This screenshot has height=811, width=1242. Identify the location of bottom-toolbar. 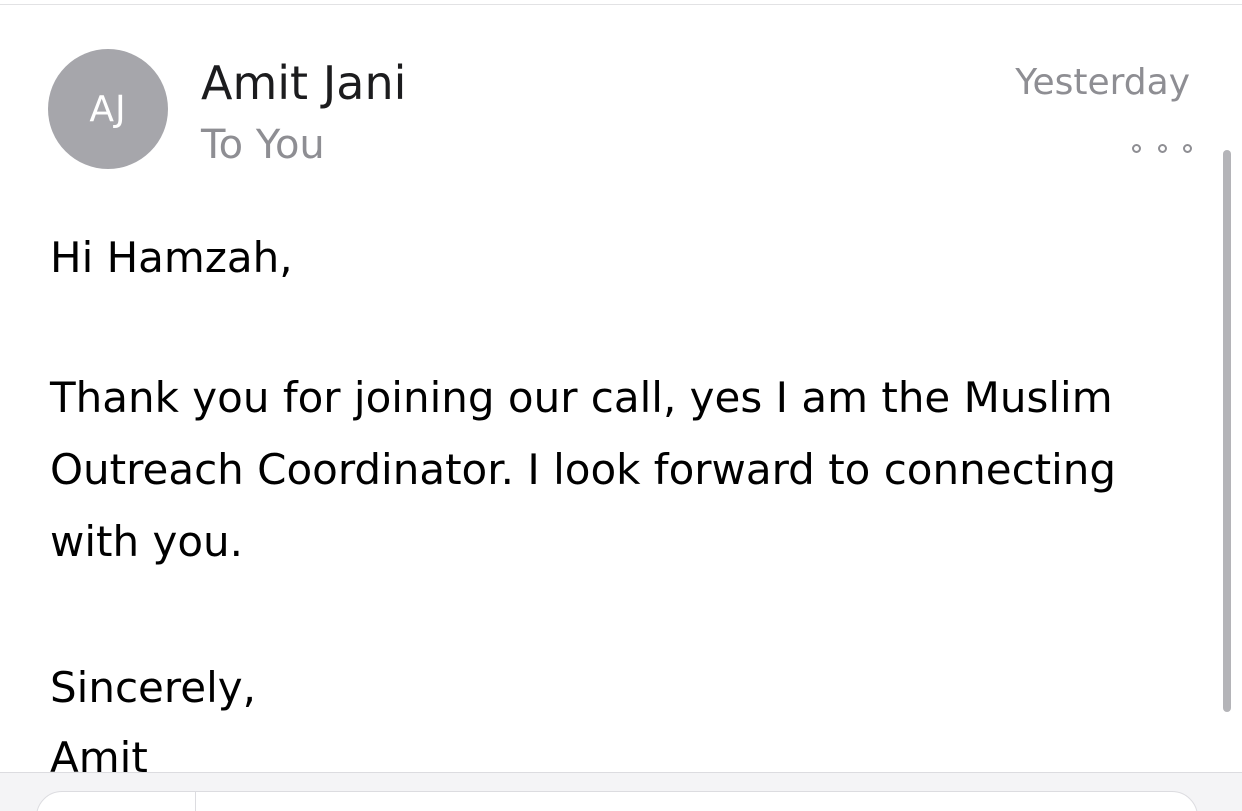
(621, 791).